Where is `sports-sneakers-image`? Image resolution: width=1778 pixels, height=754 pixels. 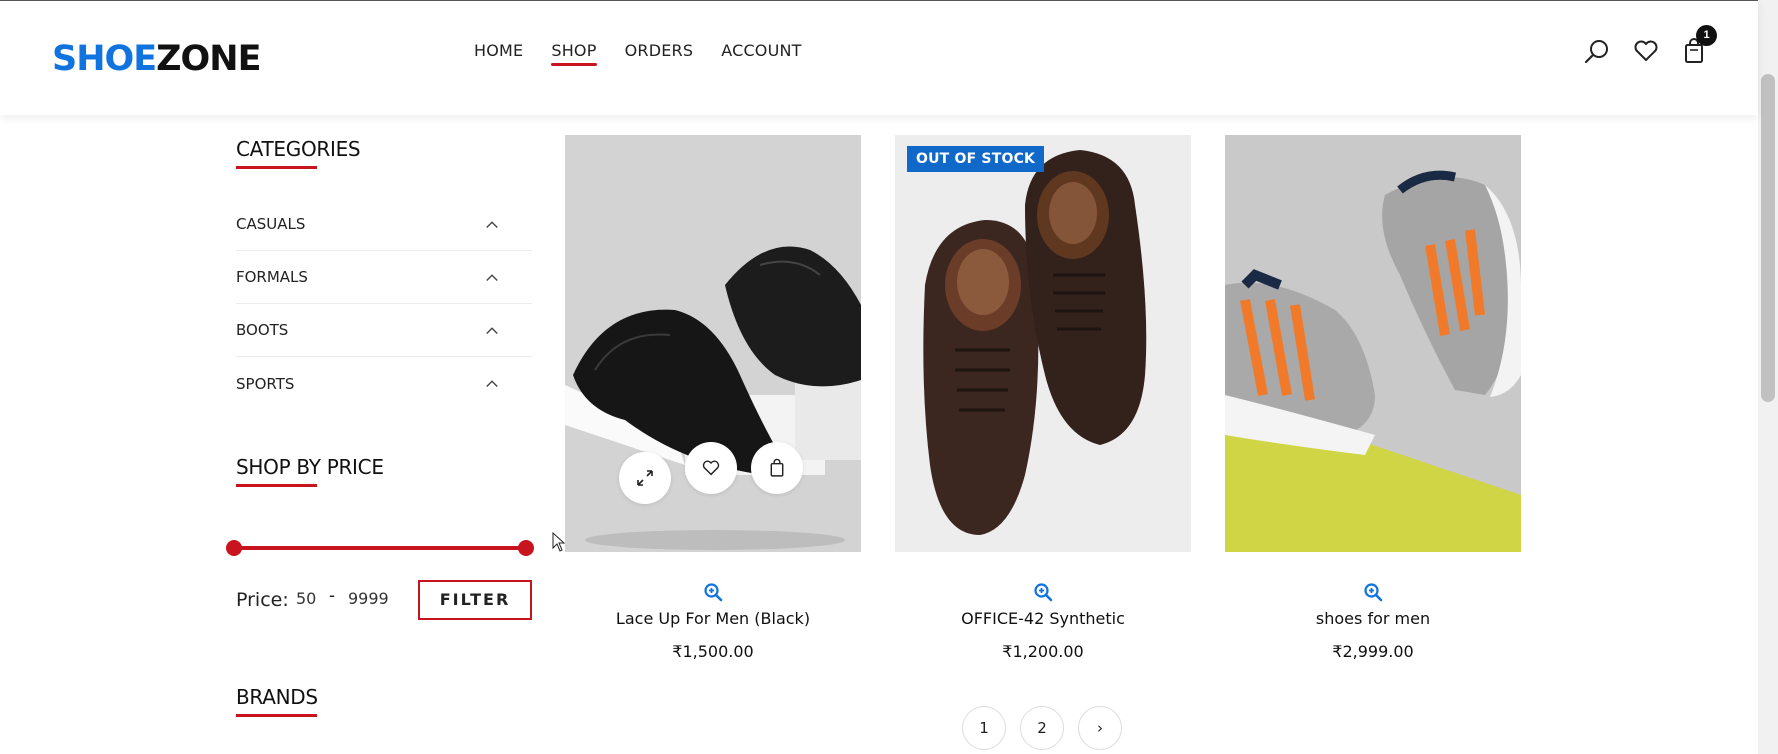 sports-sneakers-image is located at coordinates (1373, 343).